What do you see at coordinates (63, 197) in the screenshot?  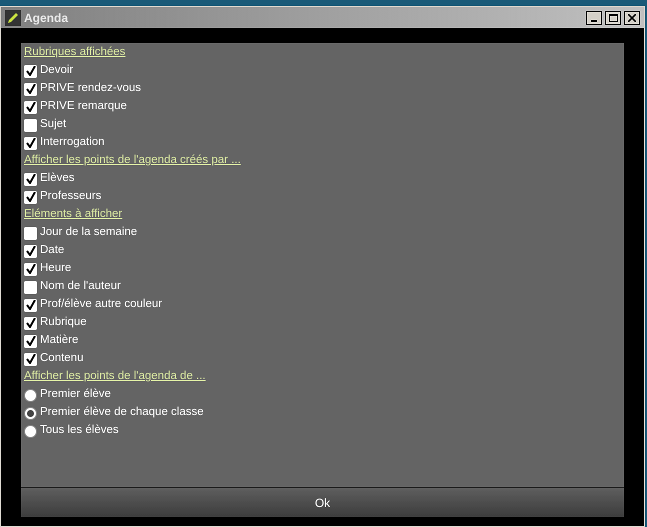 I see `checkbox-option: Professeurs` at bounding box center [63, 197].